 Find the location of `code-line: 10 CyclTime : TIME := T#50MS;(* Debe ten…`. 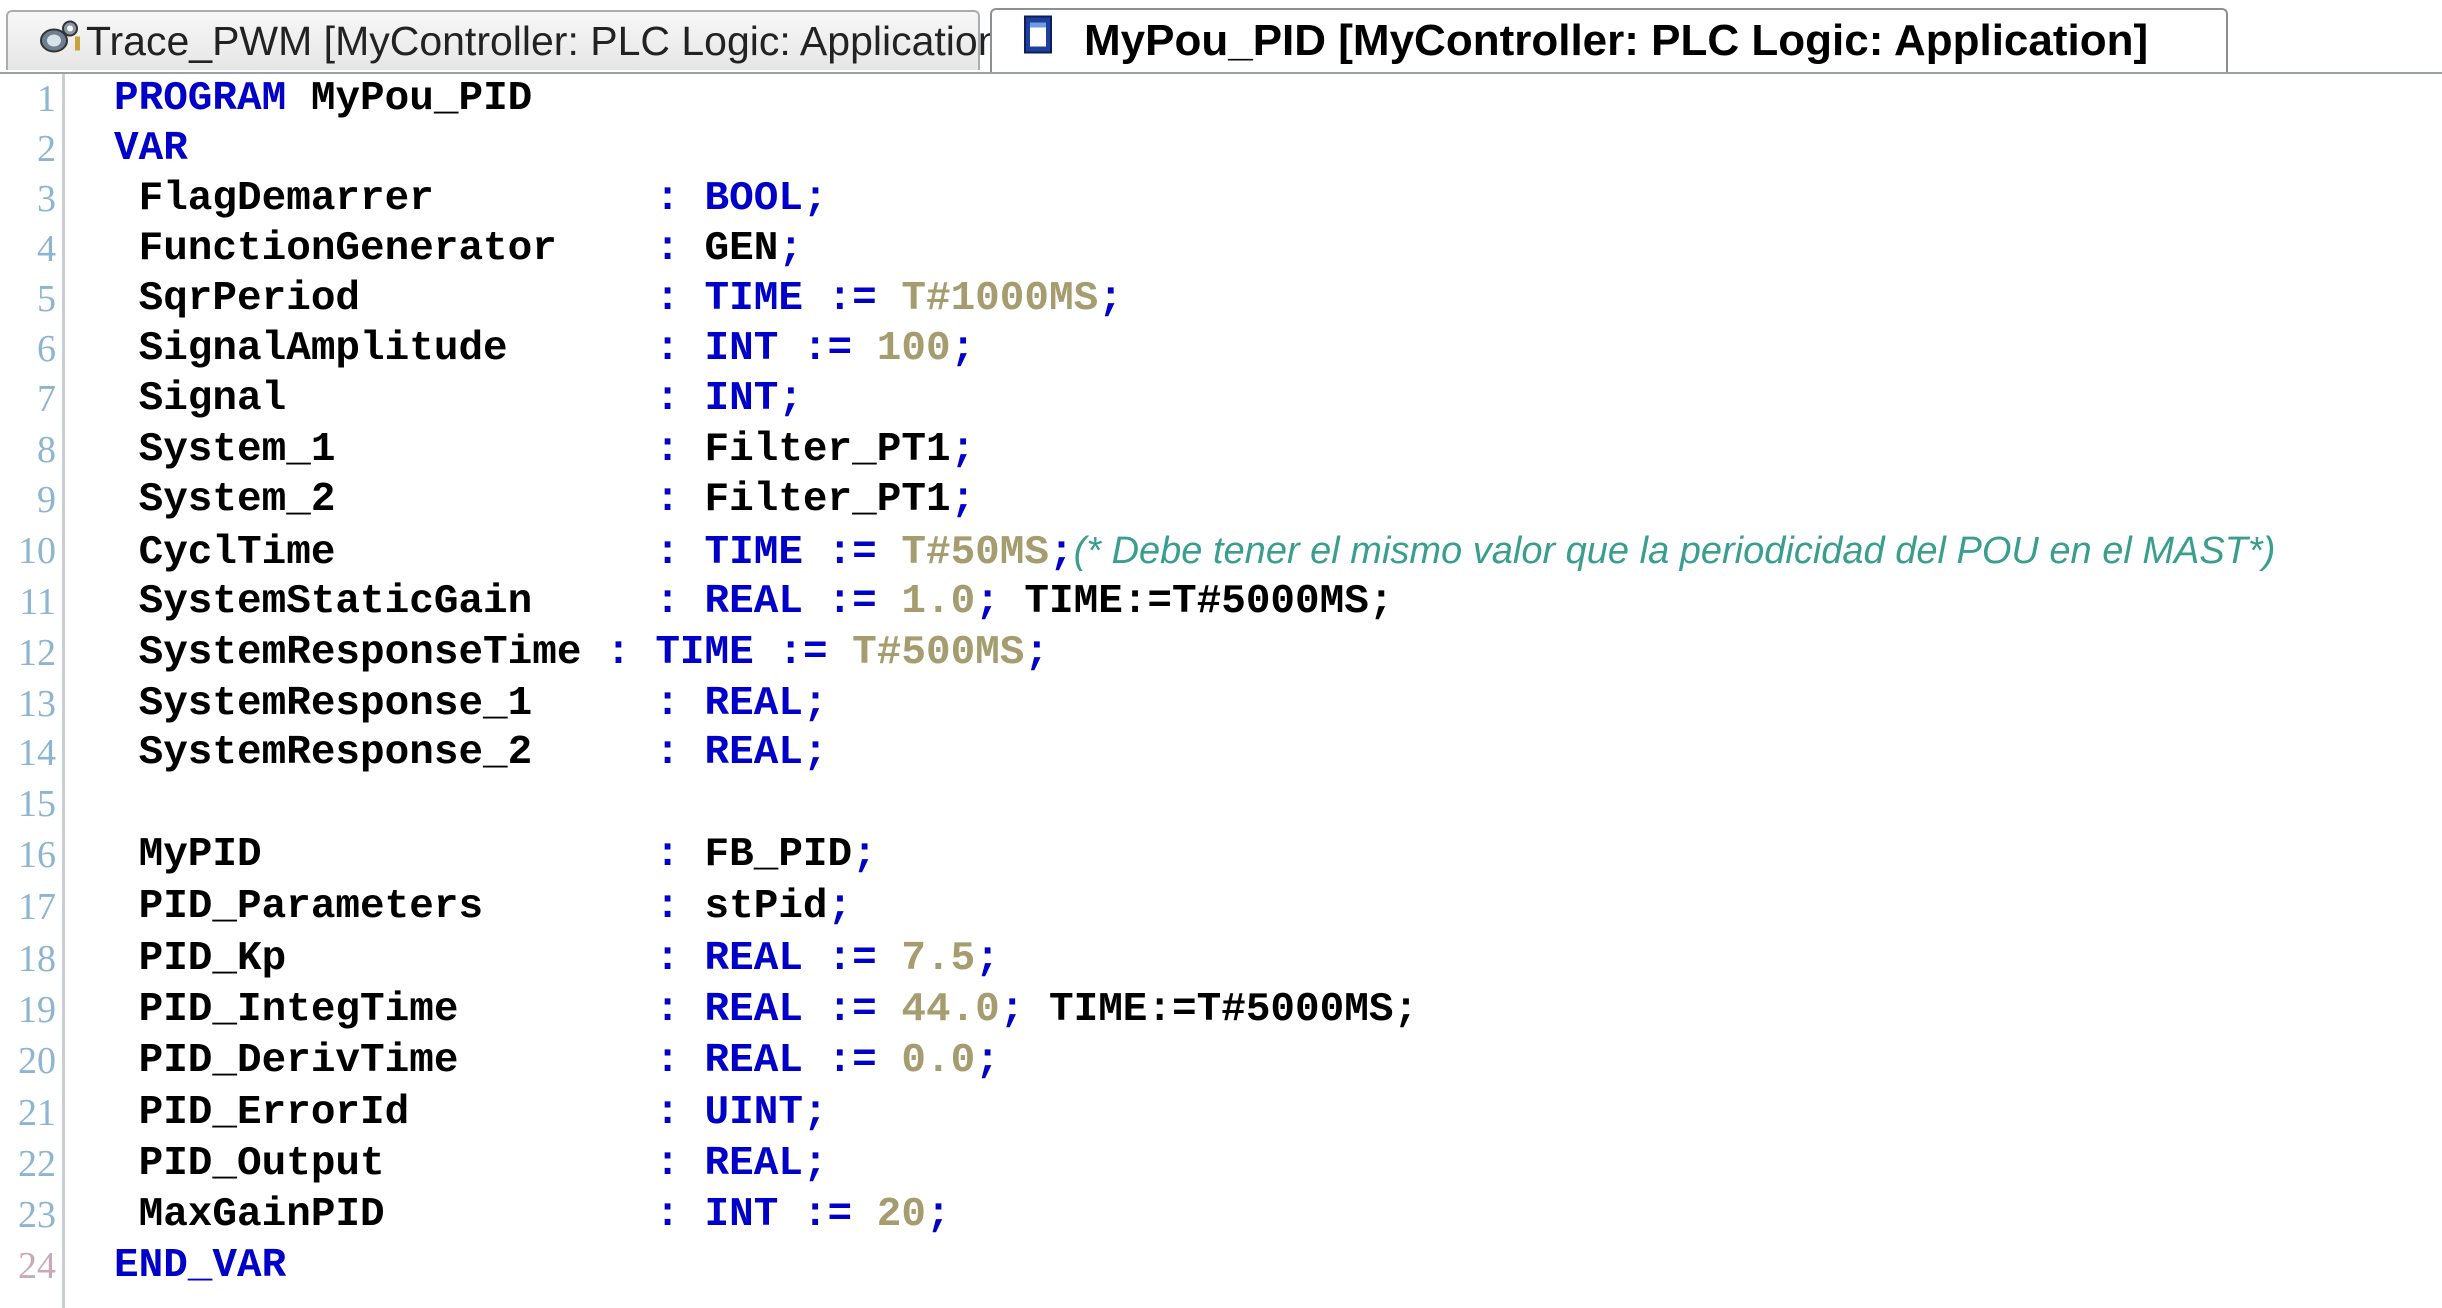

code-line: 10 CyclTime : TIME := T#50MS;(* Debe ten… is located at coordinates (1221, 551).